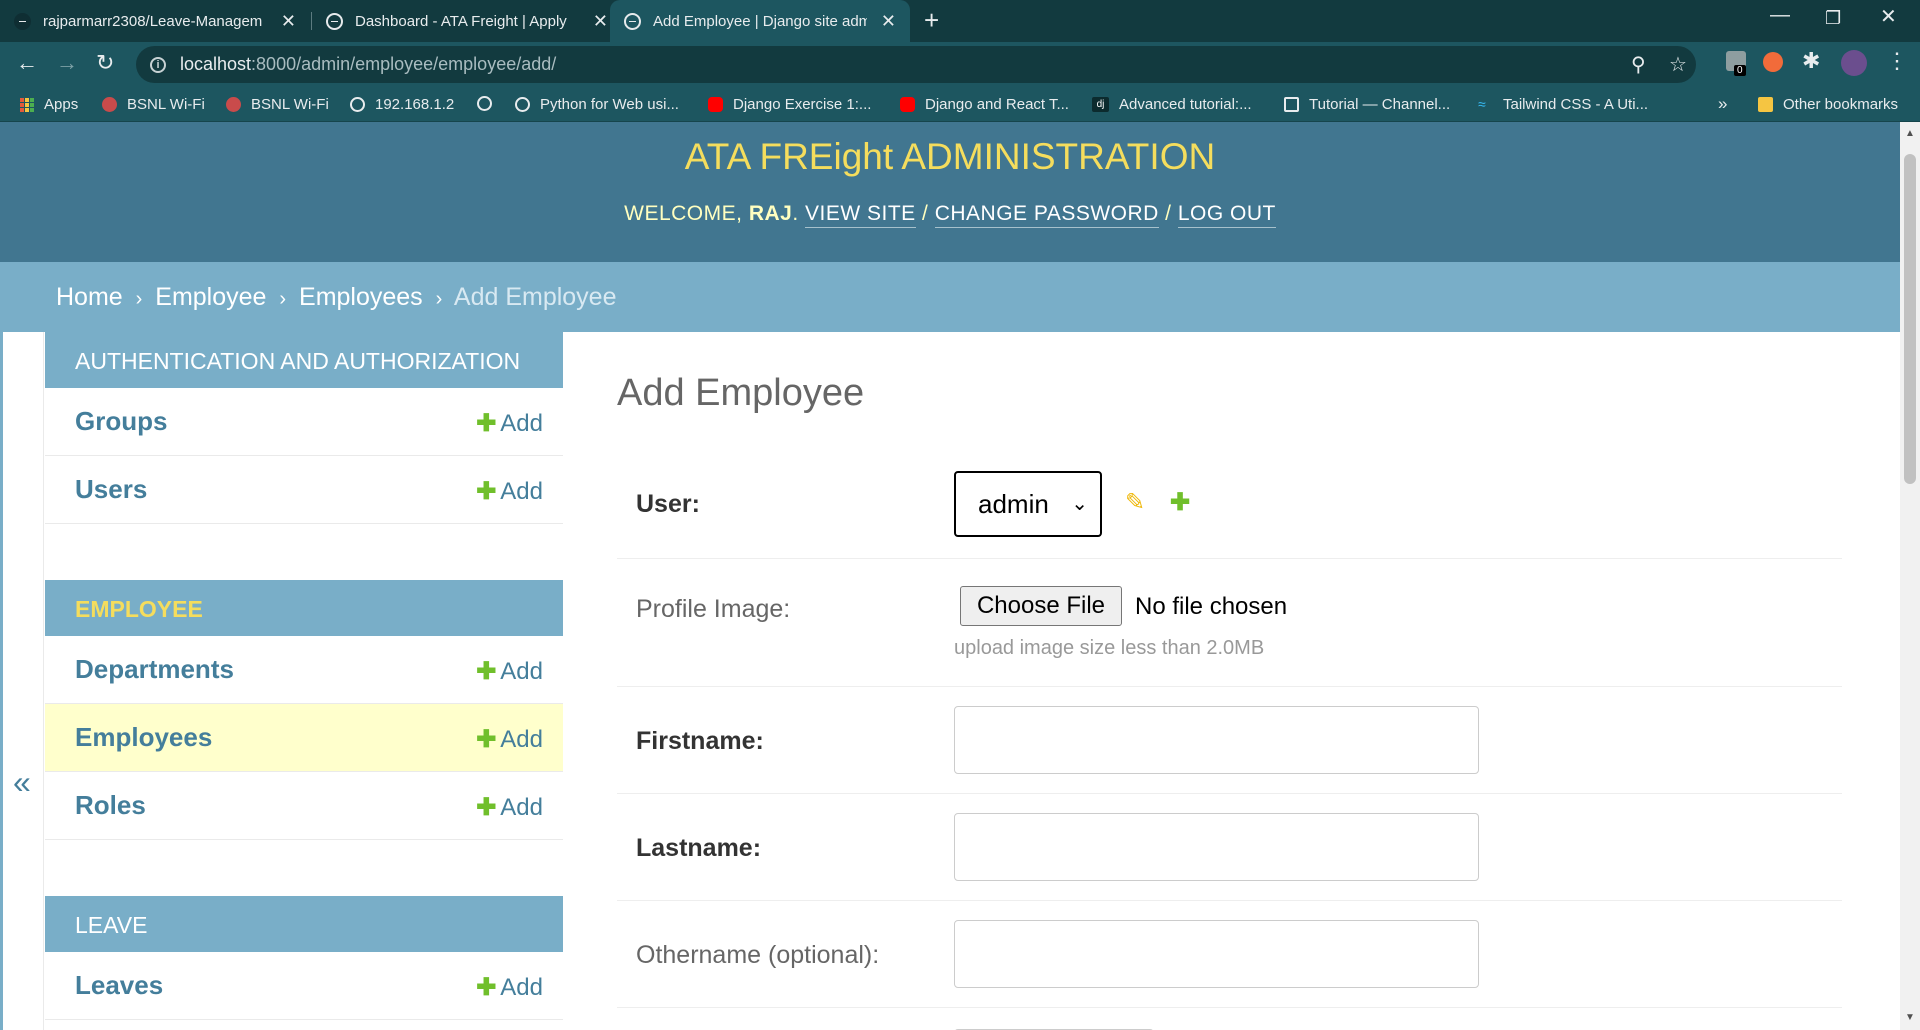  Describe the element at coordinates (22, 782) in the screenshot. I see `collapse-sidebar-icon: «` at that location.